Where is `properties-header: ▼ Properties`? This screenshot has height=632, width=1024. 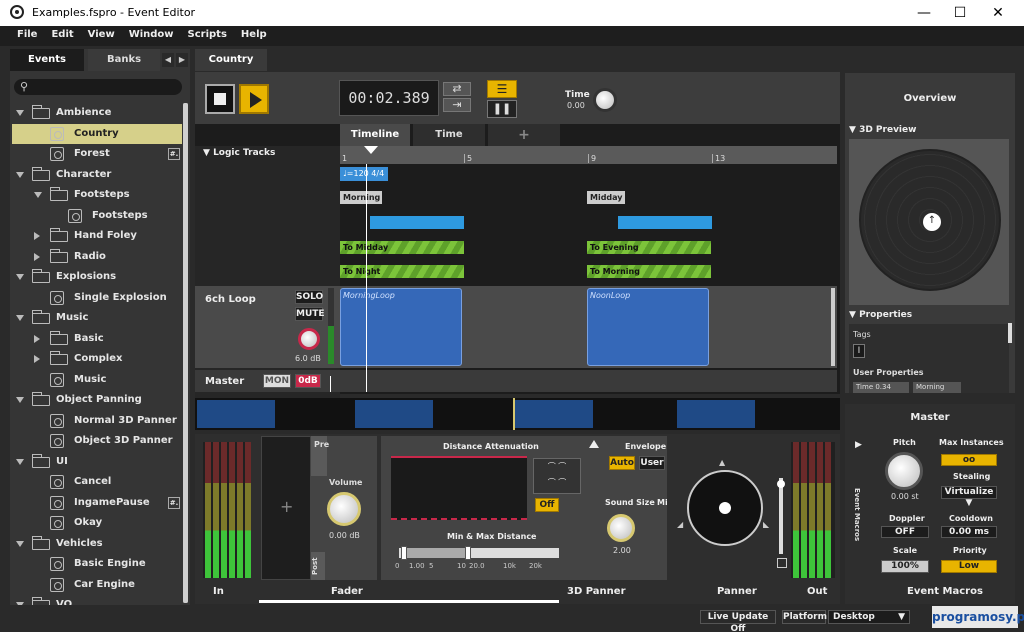
properties-header: ▼ Properties is located at coordinates (880, 315).